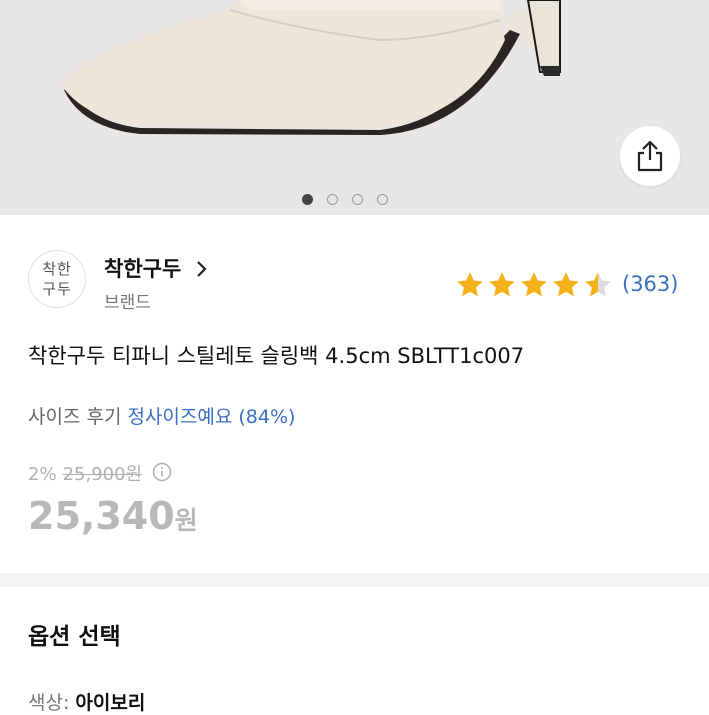 This screenshot has width=709, height=715. Describe the element at coordinates (354, 580) in the screenshot. I see `section-divider` at that location.